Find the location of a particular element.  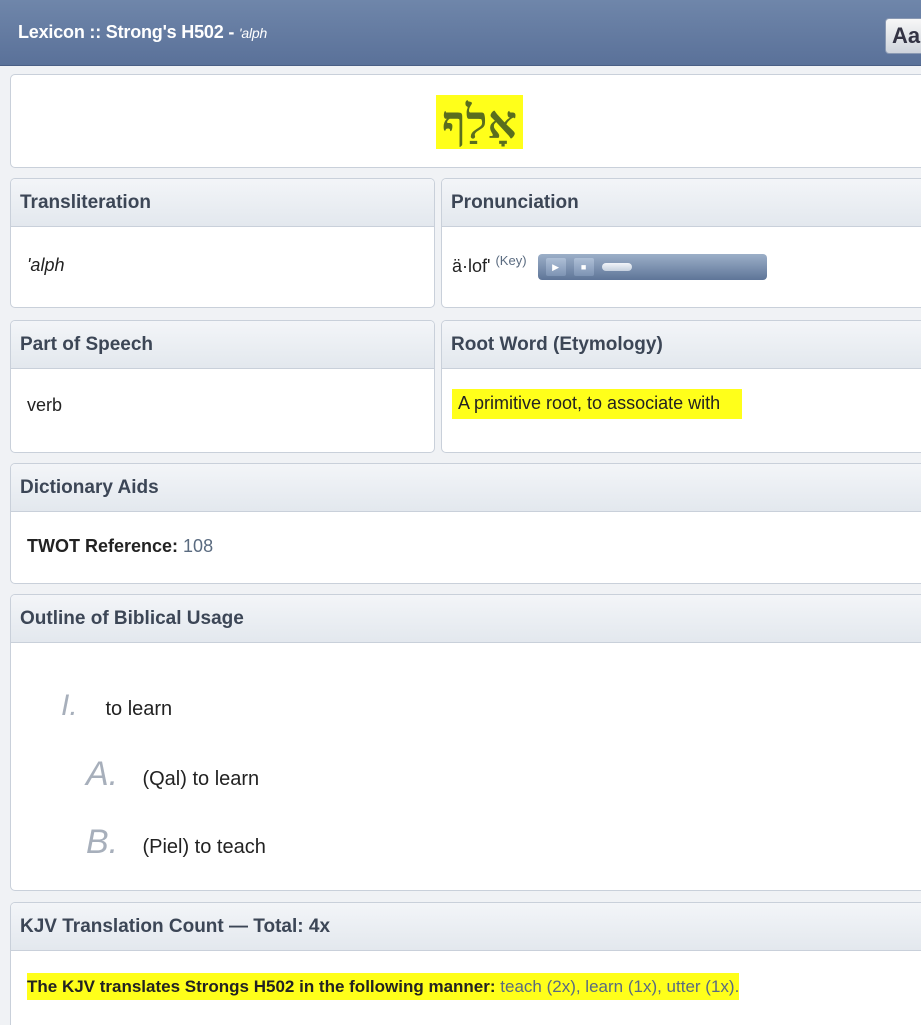

kjv-heading: KJV Translation Count — Total: 4x is located at coordinates (466, 927).